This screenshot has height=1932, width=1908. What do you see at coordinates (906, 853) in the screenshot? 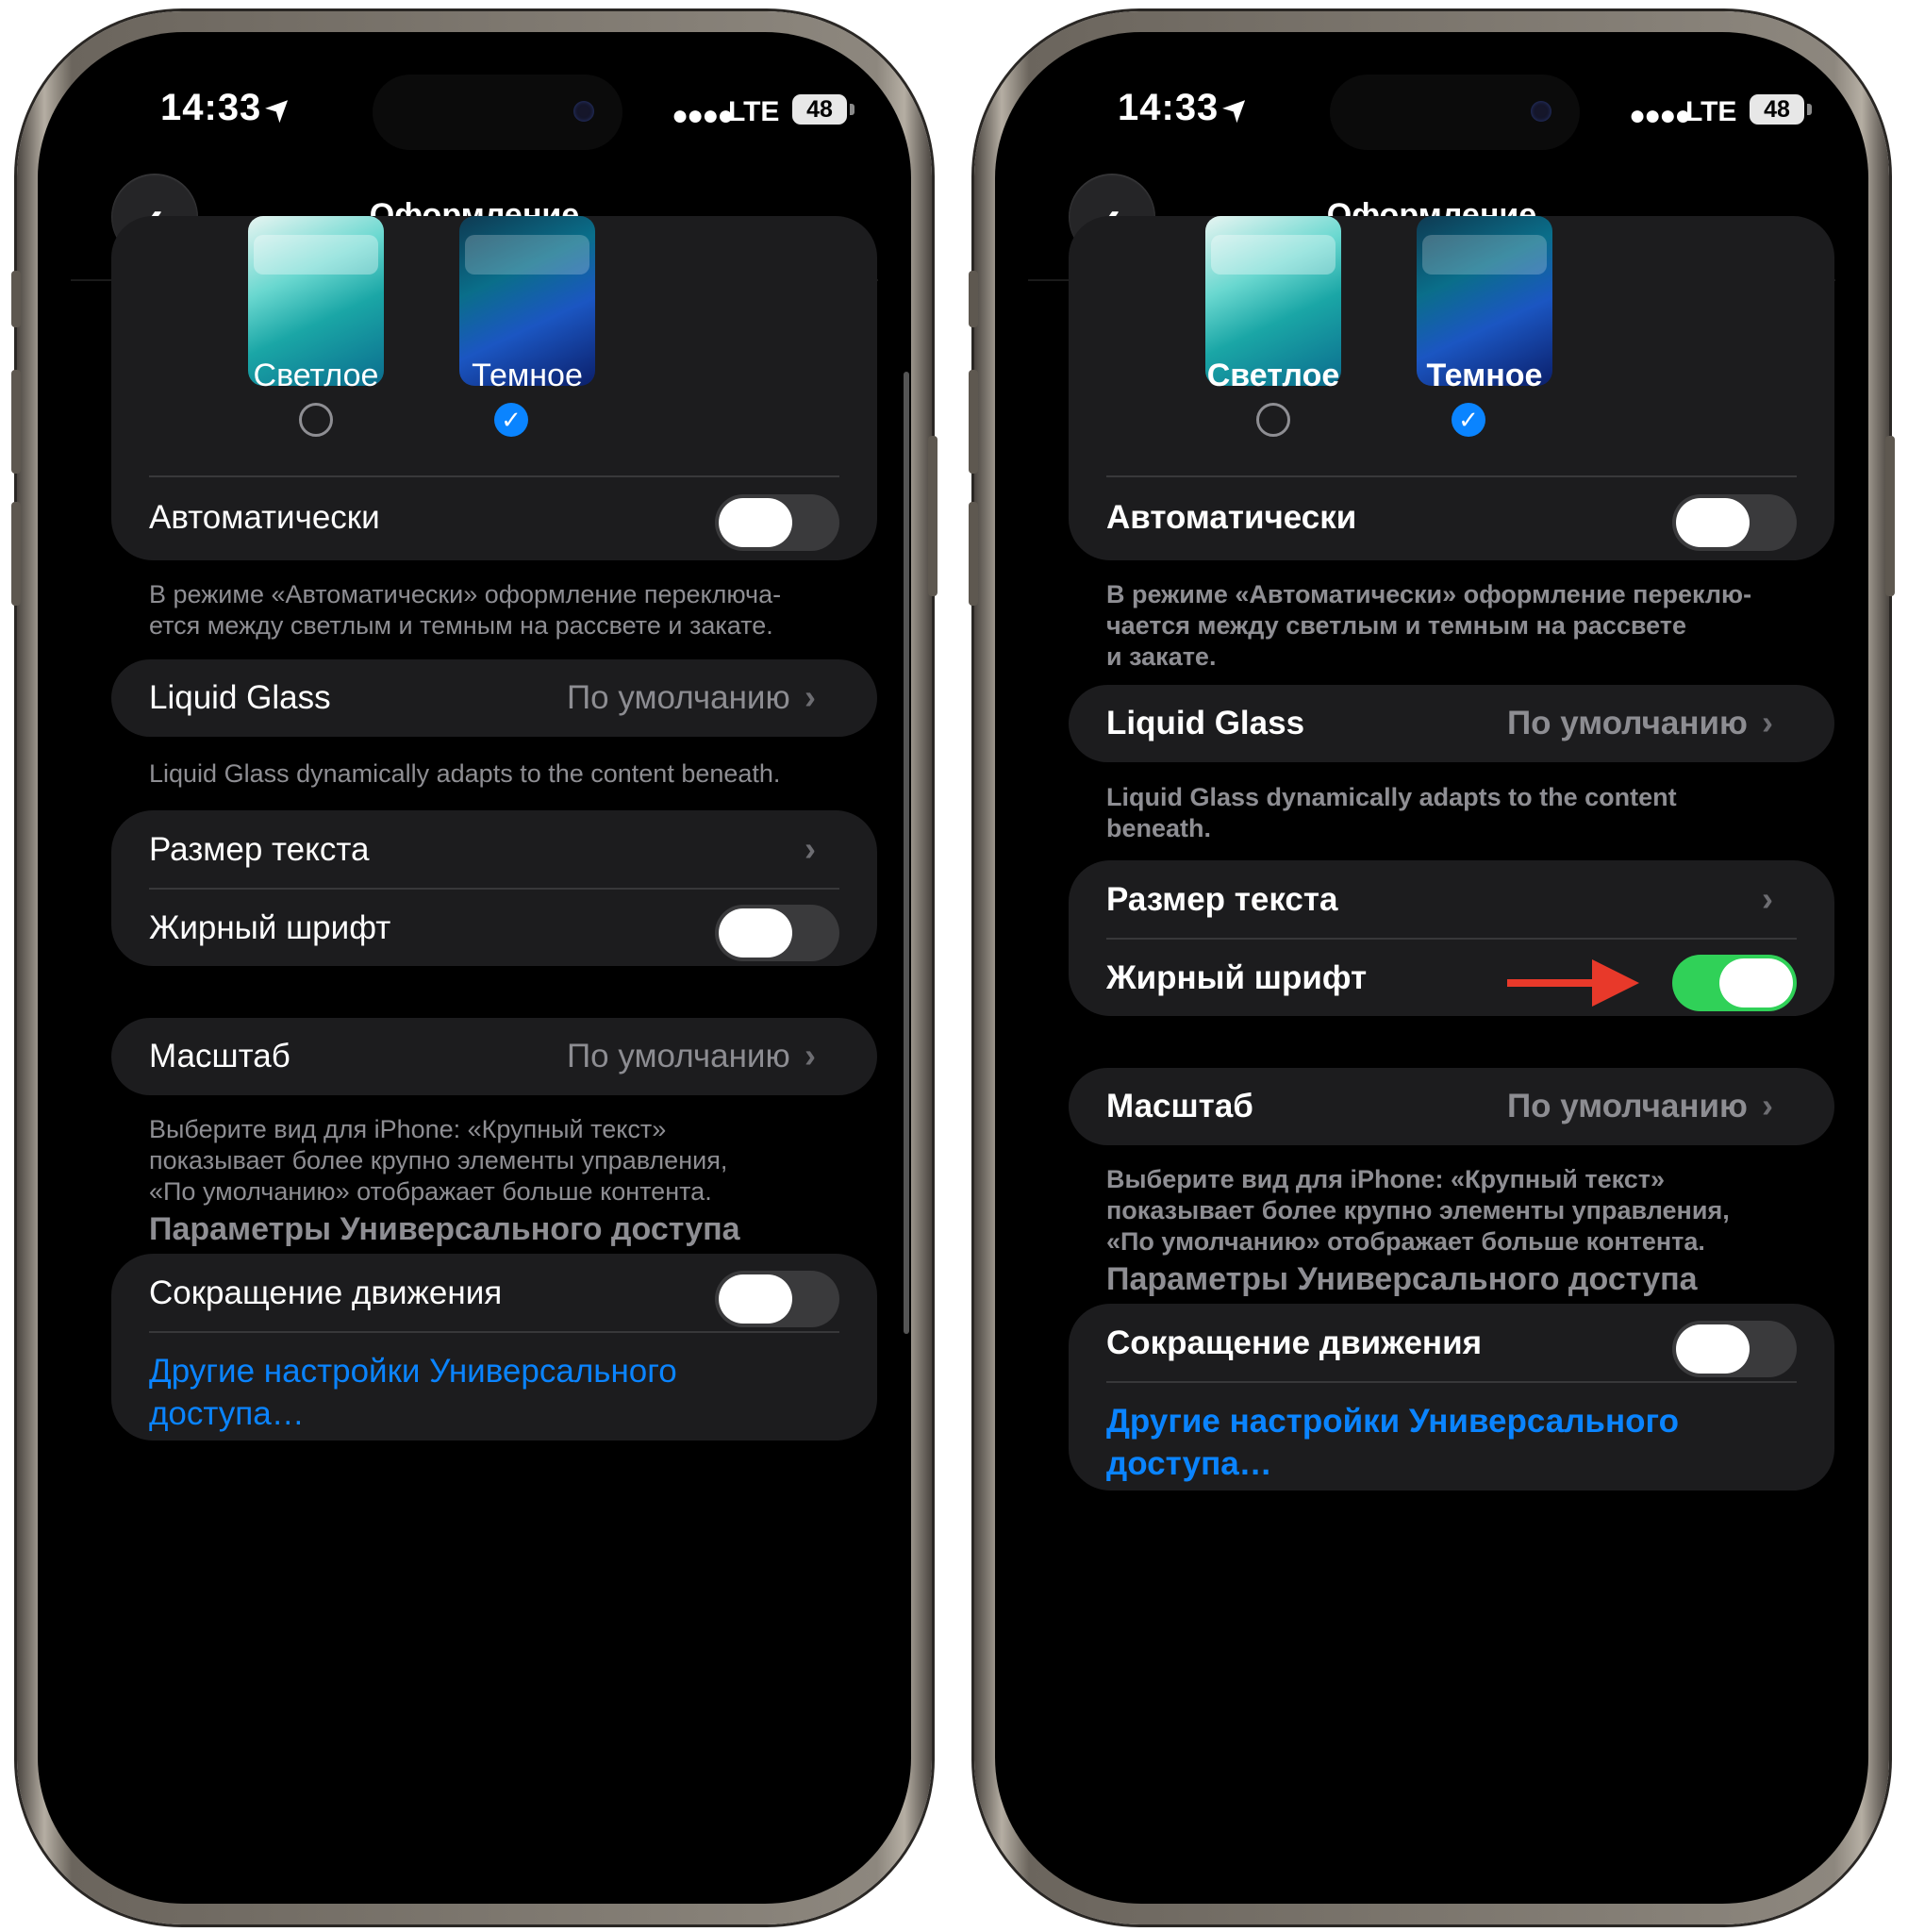
I see `scrollbar` at bounding box center [906, 853].